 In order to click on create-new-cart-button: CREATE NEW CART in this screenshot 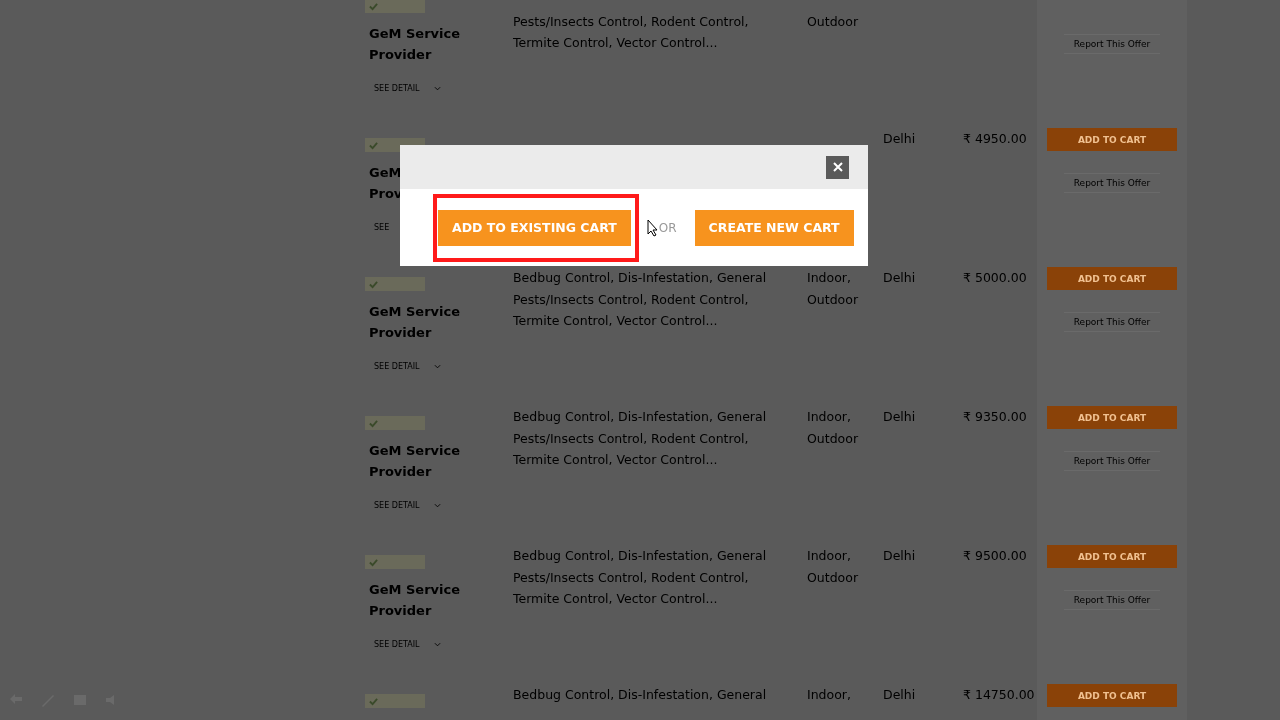, I will do `click(774, 227)`.